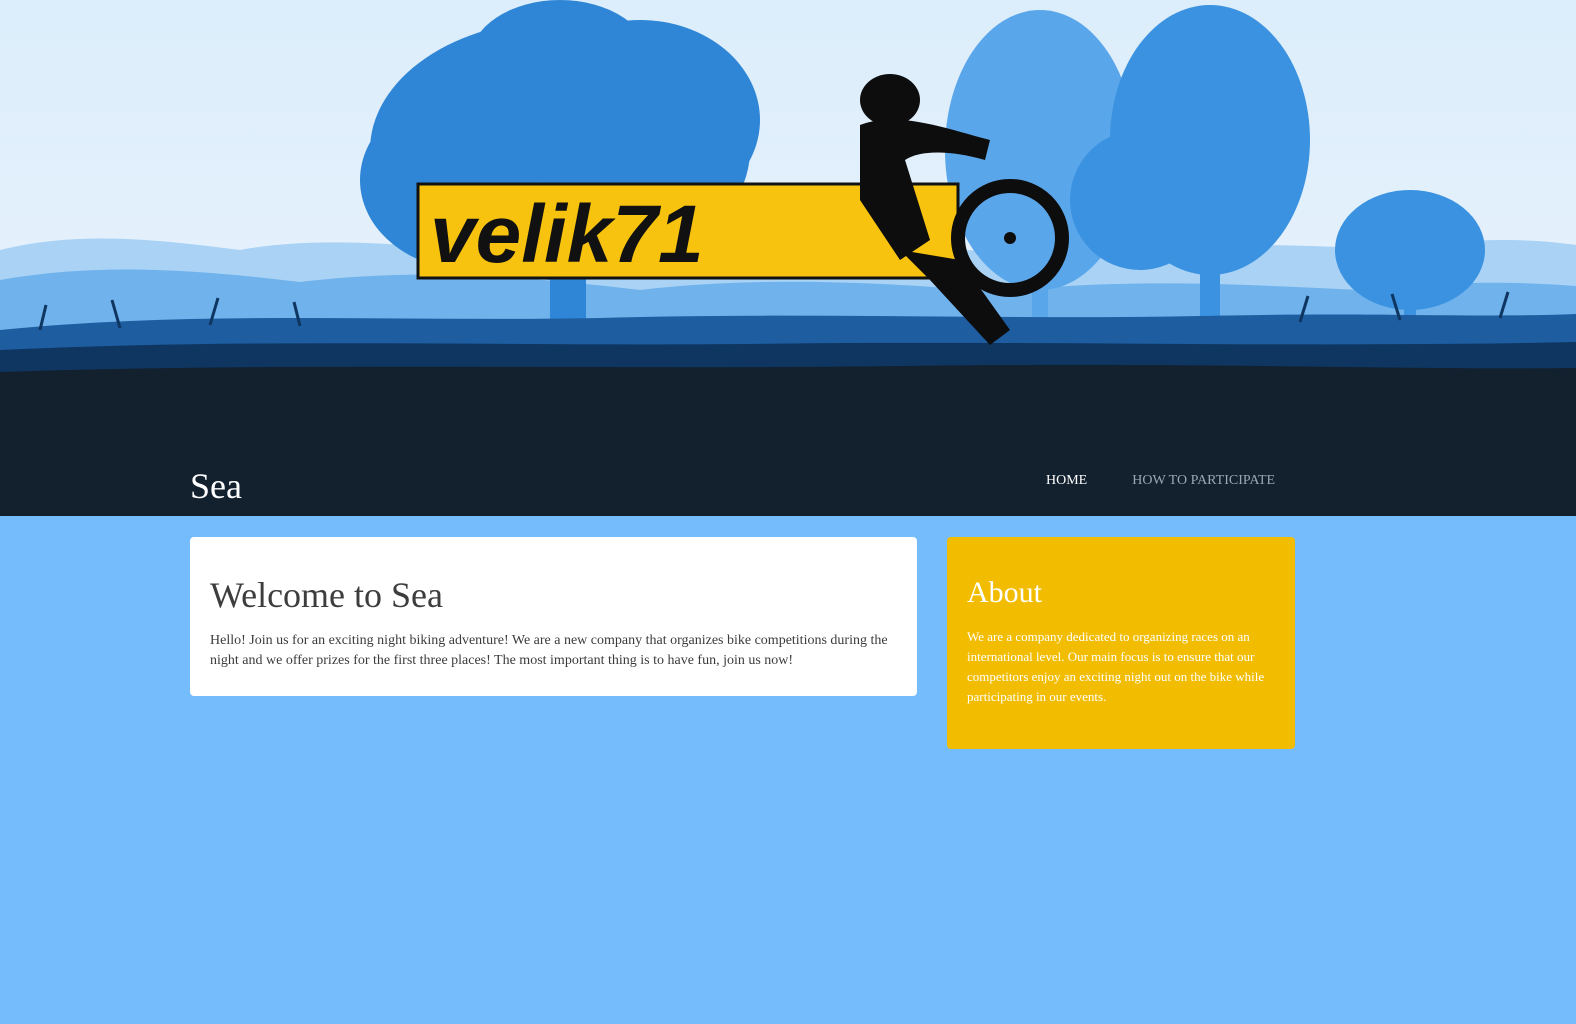  Describe the element at coordinates (1004, 592) in the screenshot. I see `about-heading: About` at that location.